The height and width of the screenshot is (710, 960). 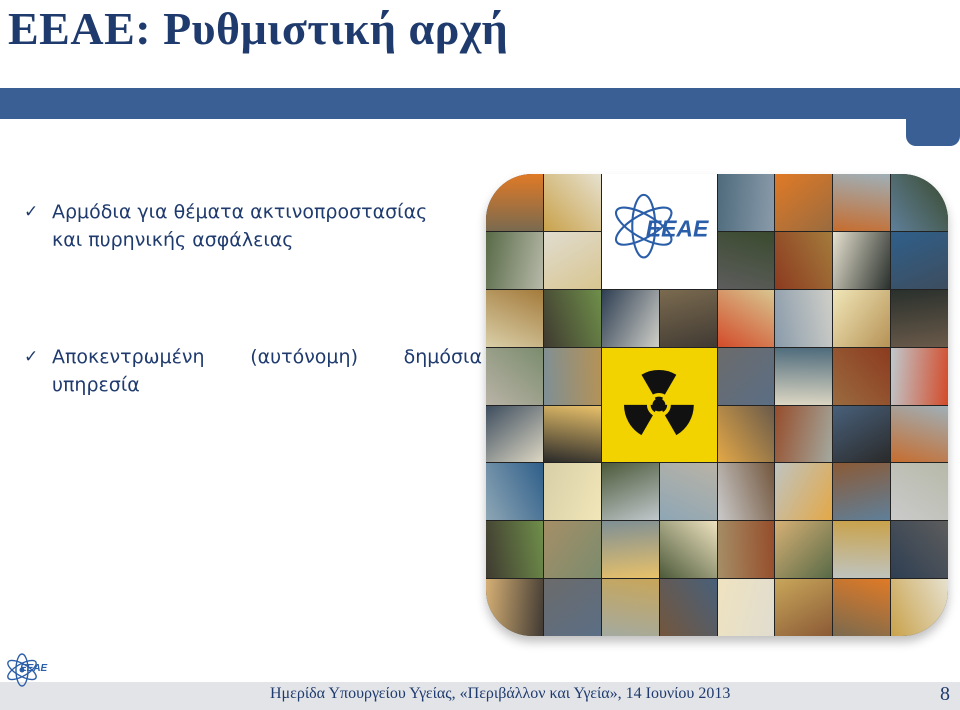 I want to click on bullet-line: και πυρηνικής ασφάλειας, so click(x=173, y=240).